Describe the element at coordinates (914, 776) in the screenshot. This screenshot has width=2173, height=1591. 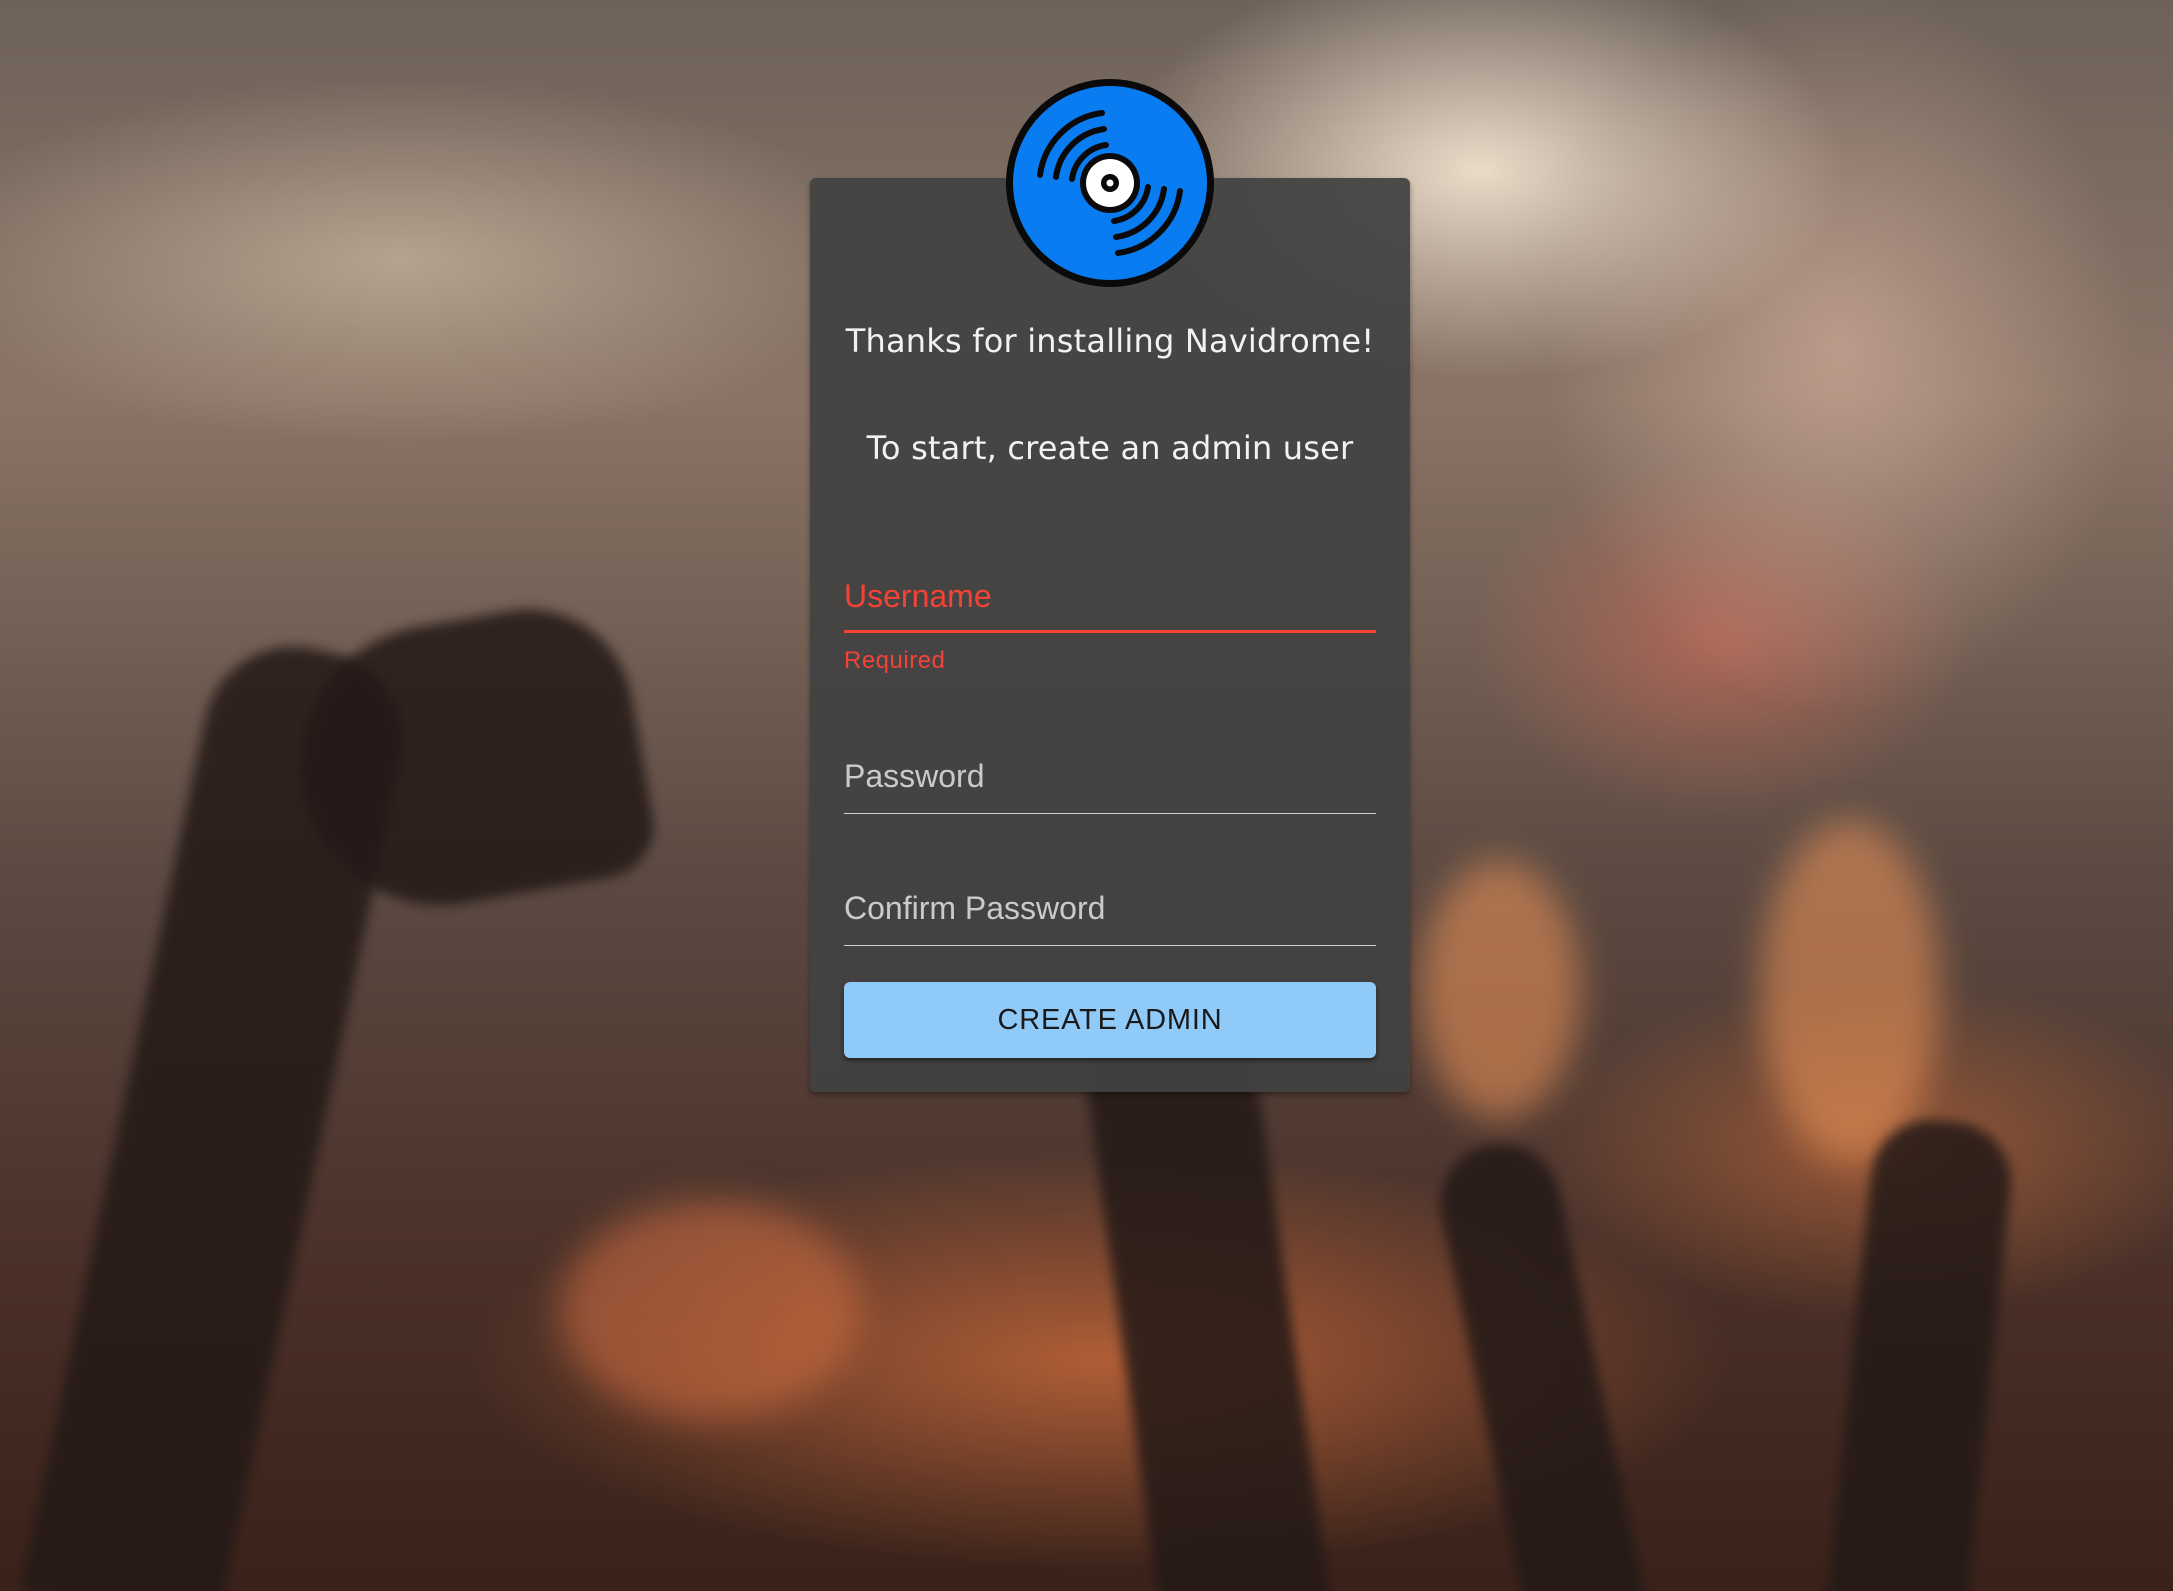
I see `password-label: Password` at that location.